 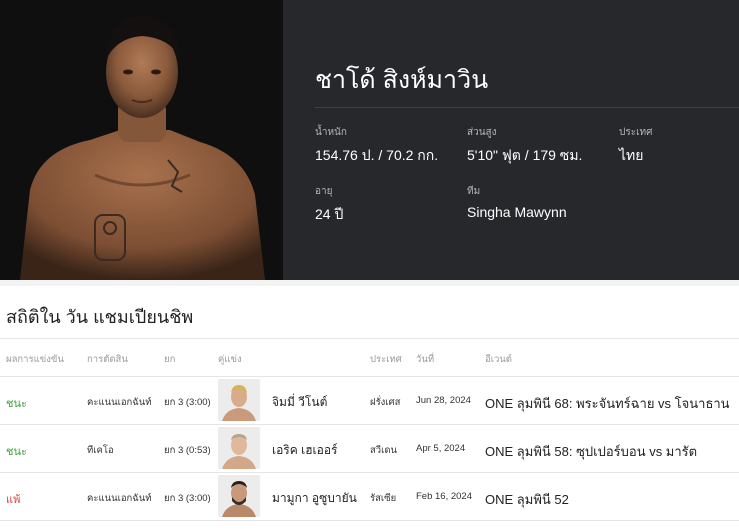 I want to click on header-bottom-border, so click(x=369, y=376).